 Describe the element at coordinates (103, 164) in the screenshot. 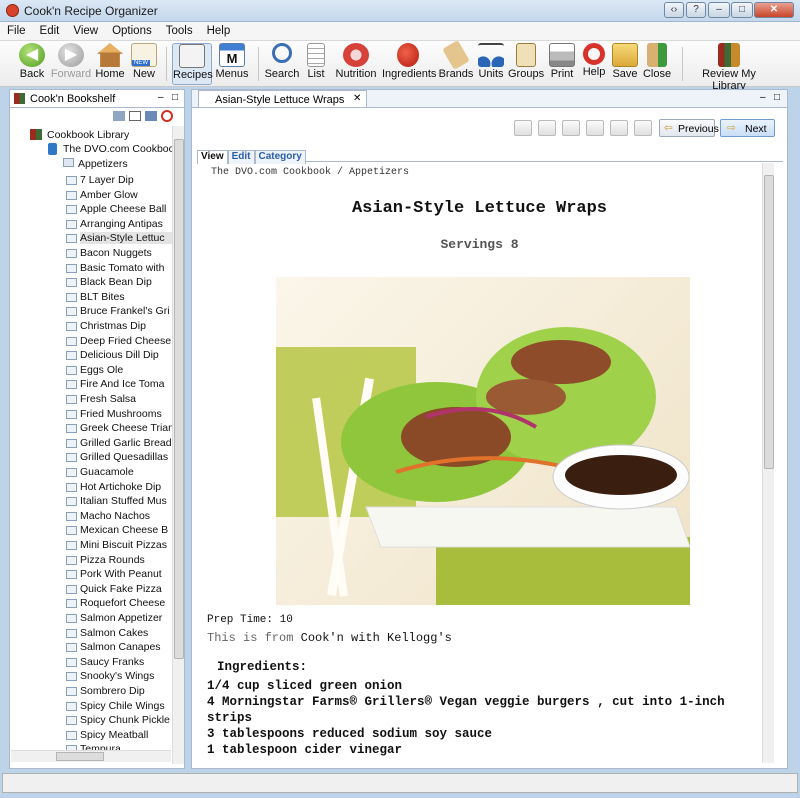

I see `tree-category-appetizers: Appetizers` at that location.